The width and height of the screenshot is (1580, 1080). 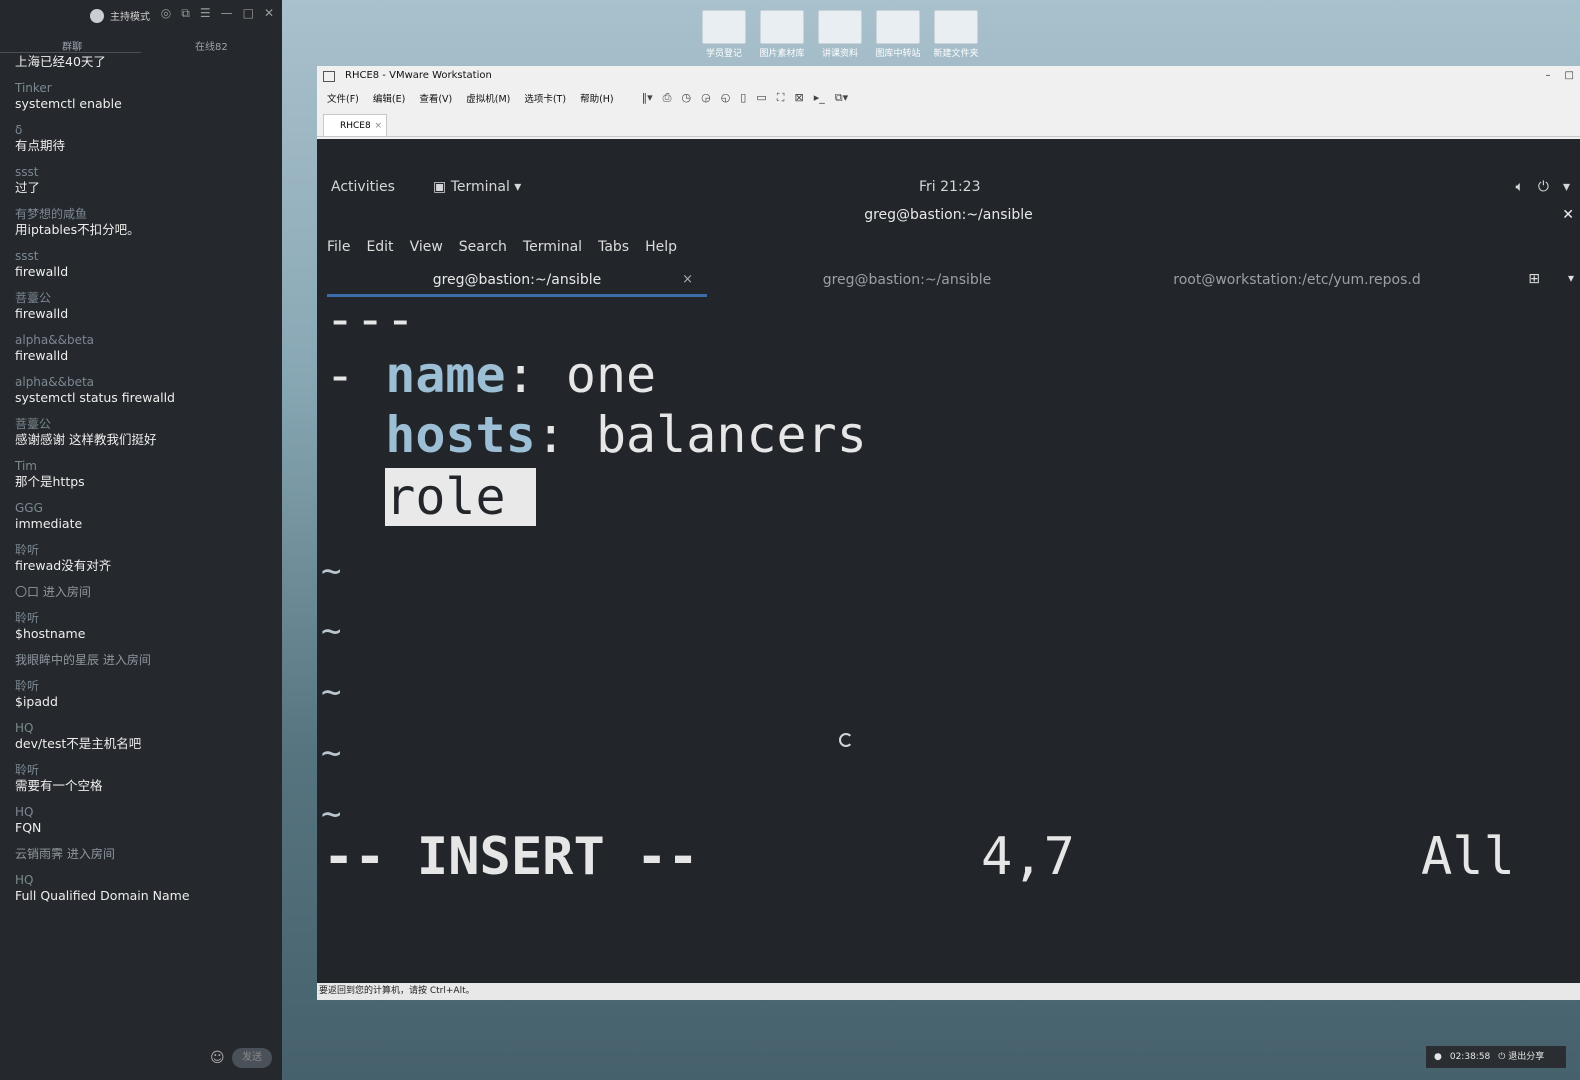 I want to click on vm-tab-close-icon: ×, so click(x=378, y=126).